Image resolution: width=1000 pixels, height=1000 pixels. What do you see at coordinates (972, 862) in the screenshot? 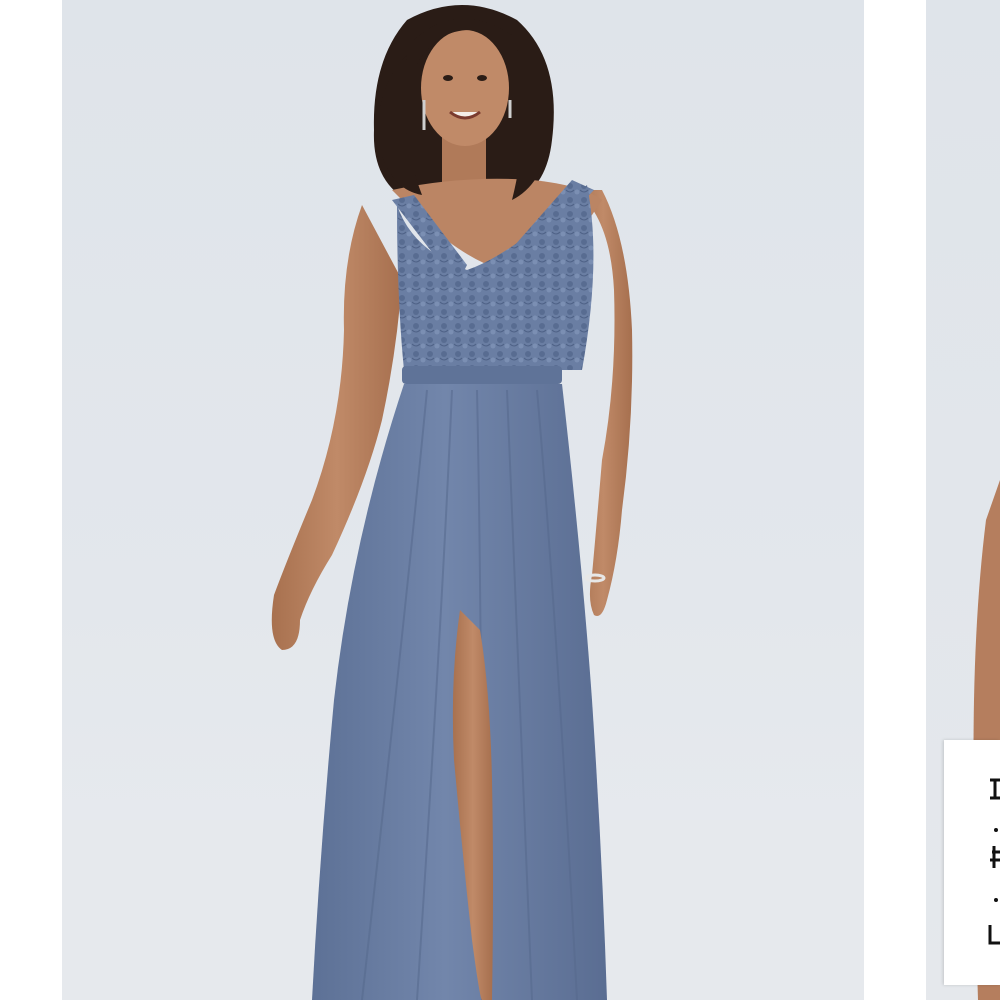
I see `next-slide-overlay-card` at bounding box center [972, 862].